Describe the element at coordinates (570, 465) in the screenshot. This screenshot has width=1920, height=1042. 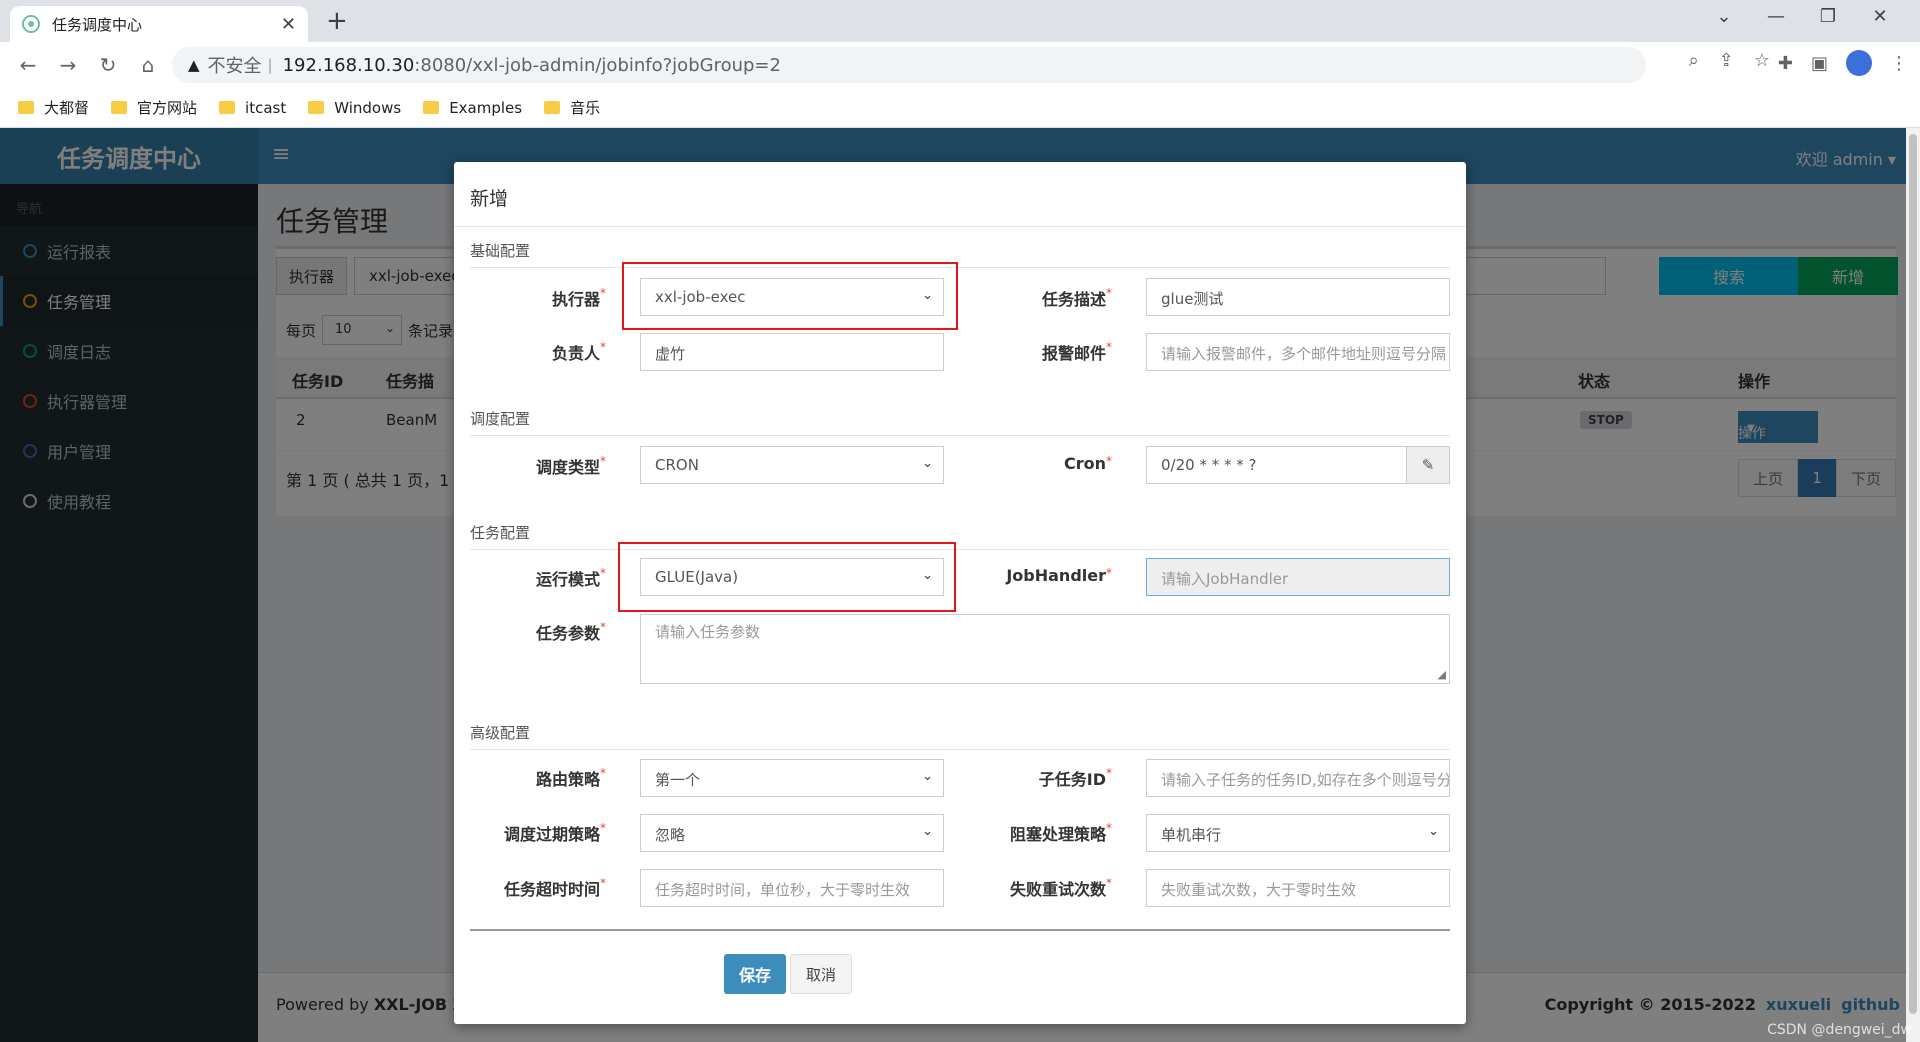
I see `schedule-type-label: 调度类型*` at that location.